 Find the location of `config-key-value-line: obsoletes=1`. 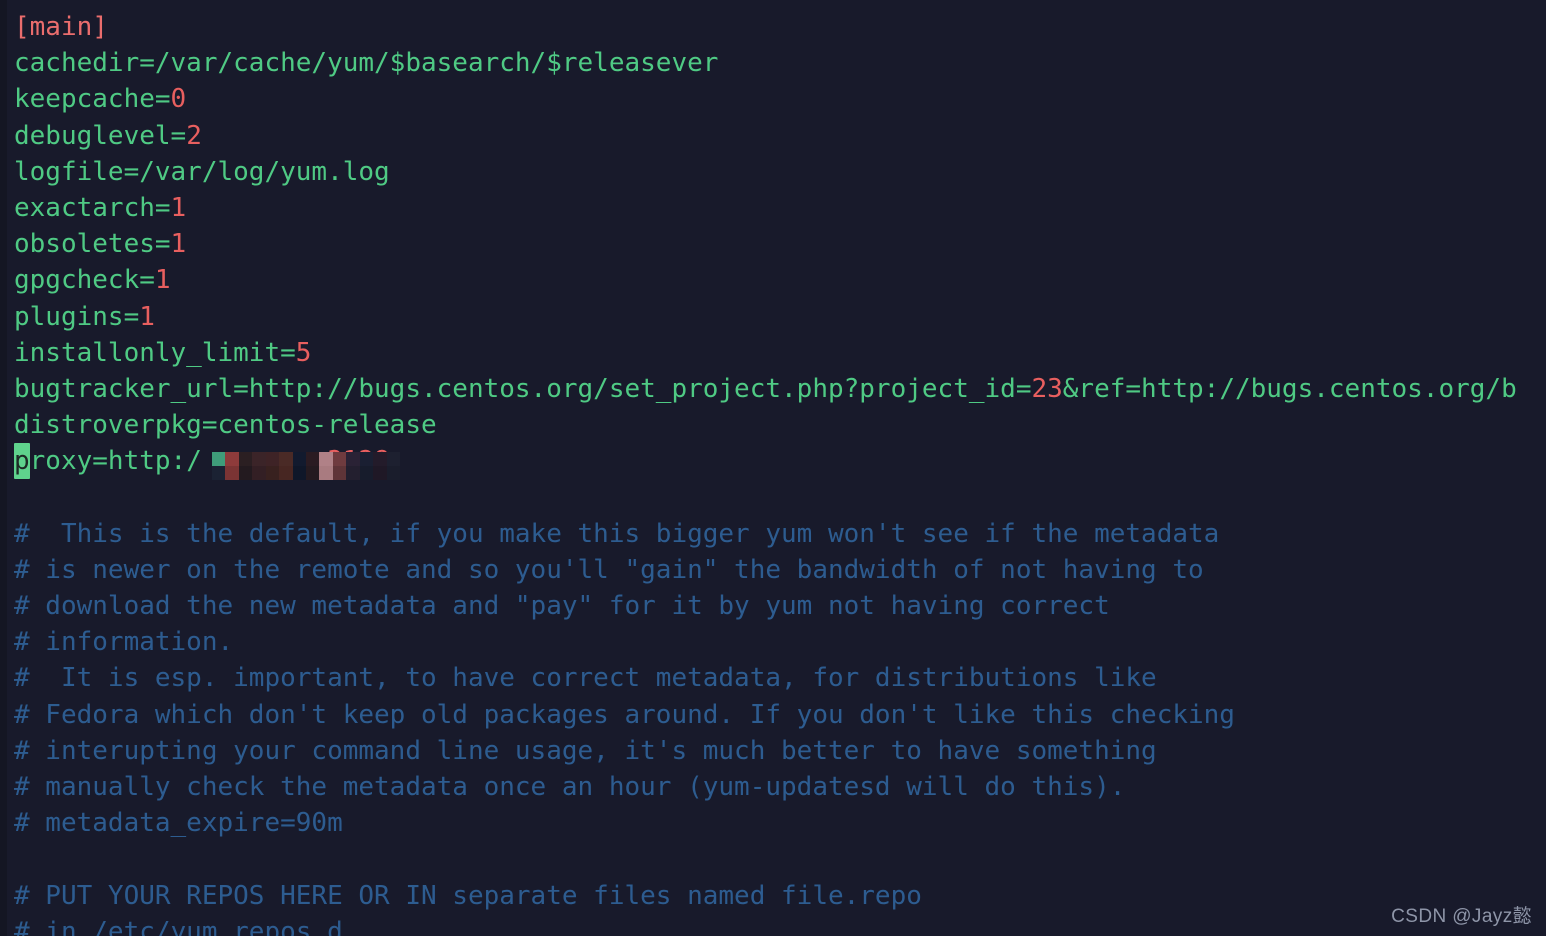

config-key-value-line: obsoletes=1 is located at coordinates (780, 244).